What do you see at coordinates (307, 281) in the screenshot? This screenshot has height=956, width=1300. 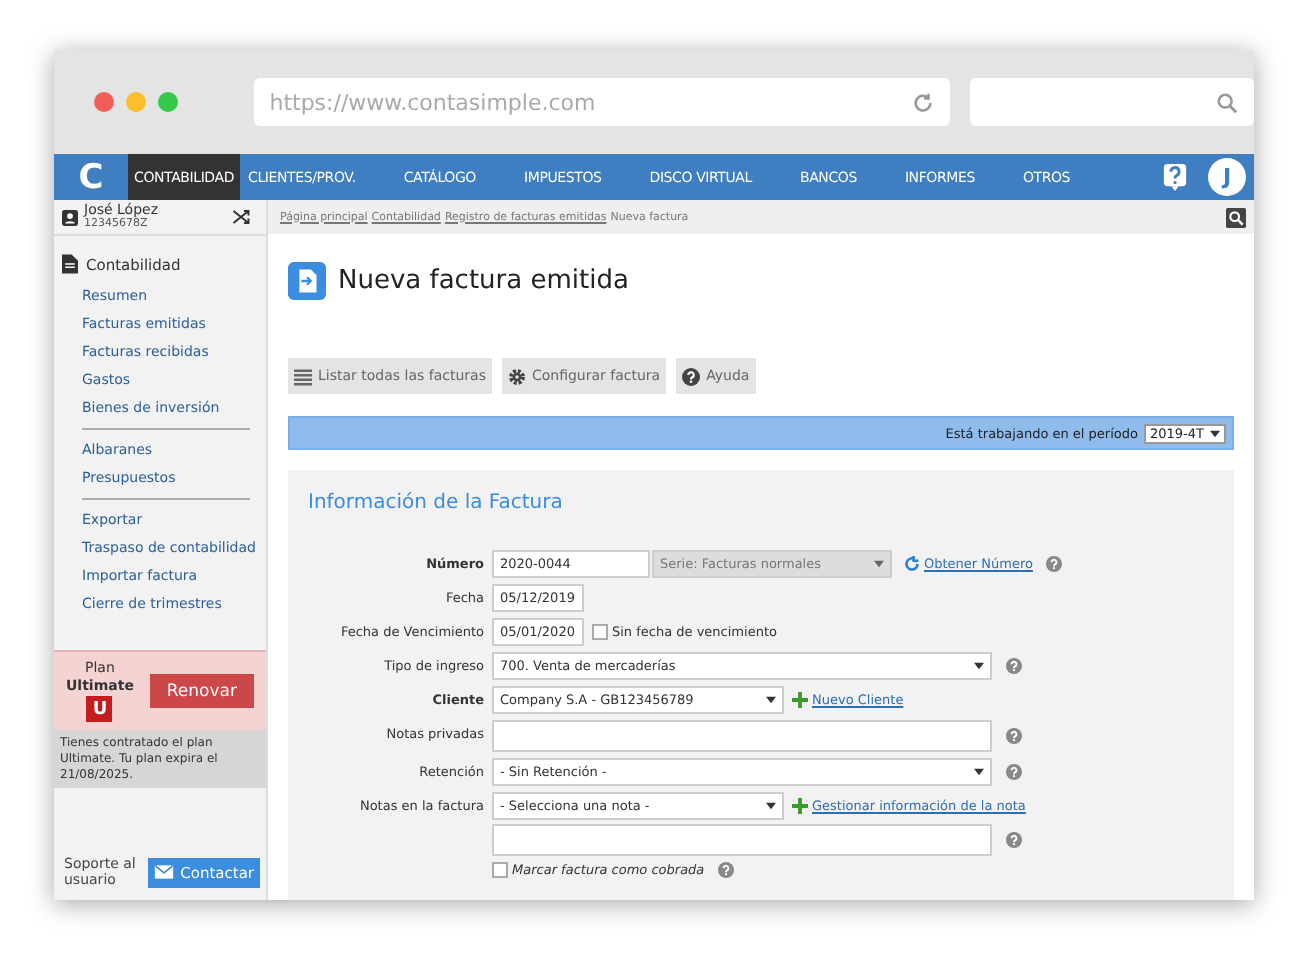 I see `invoice-icon` at bounding box center [307, 281].